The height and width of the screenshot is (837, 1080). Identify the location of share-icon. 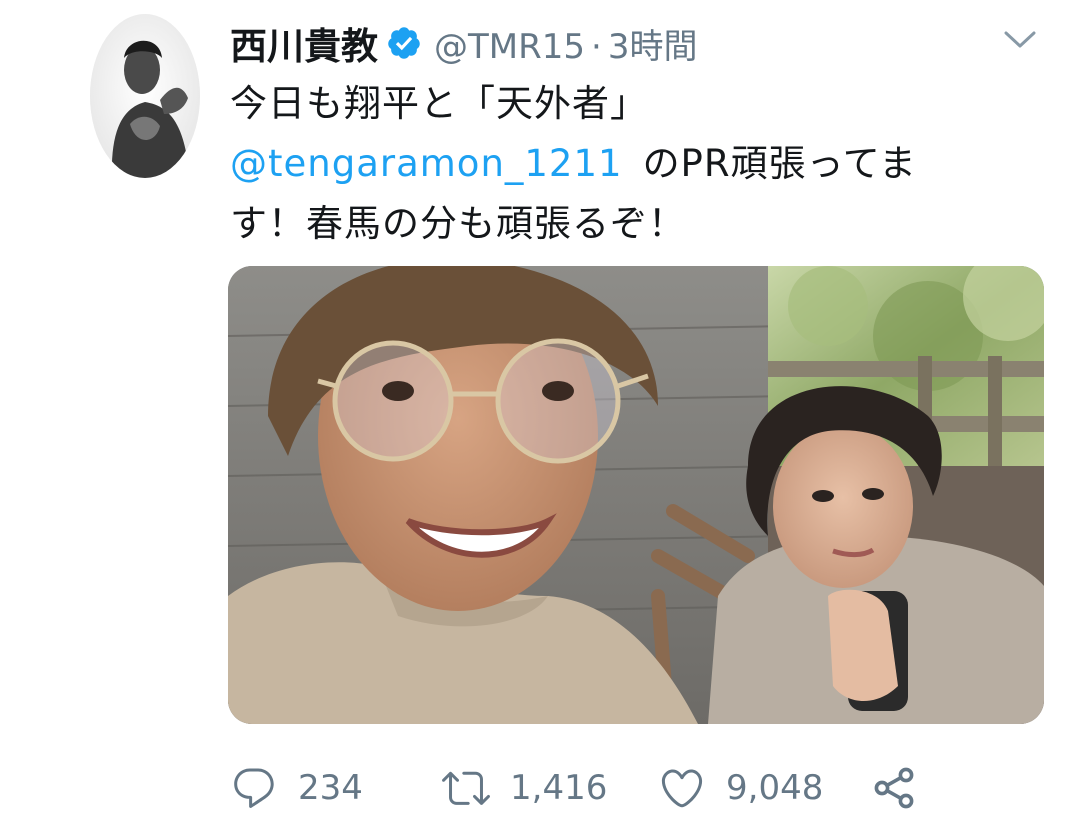
(894, 788).